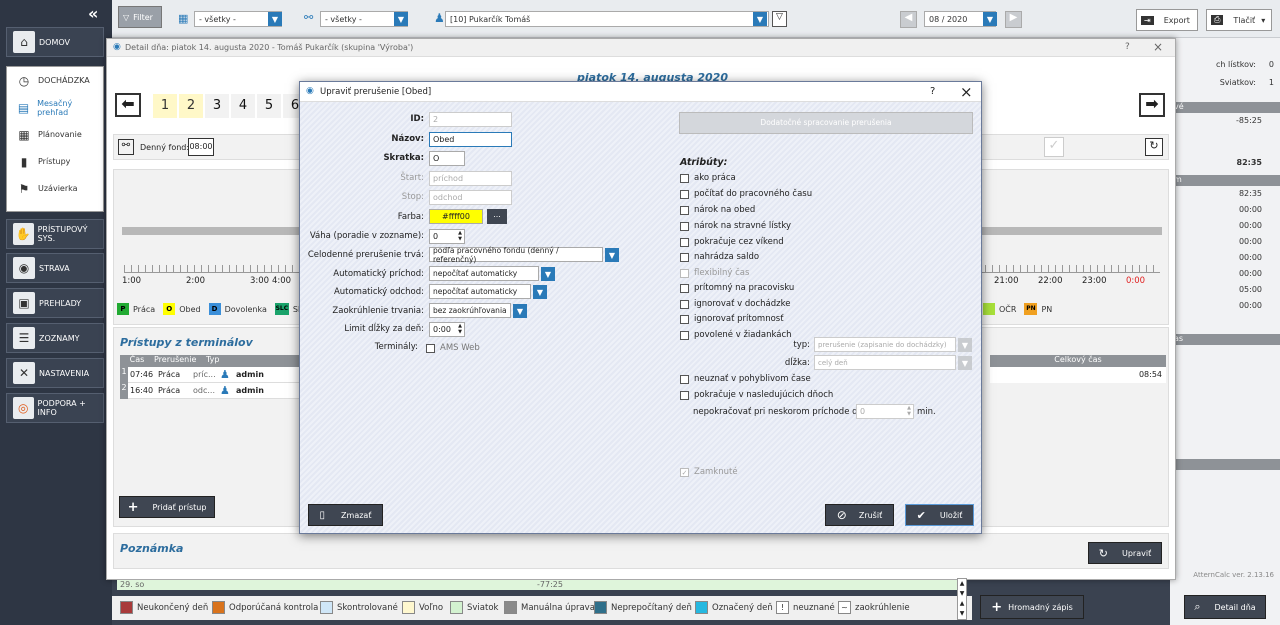 The image size is (1280, 625). What do you see at coordinates (908, 19) in the screenshot?
I see `prev-period-button: ◀` at bounding box center [908, 19].